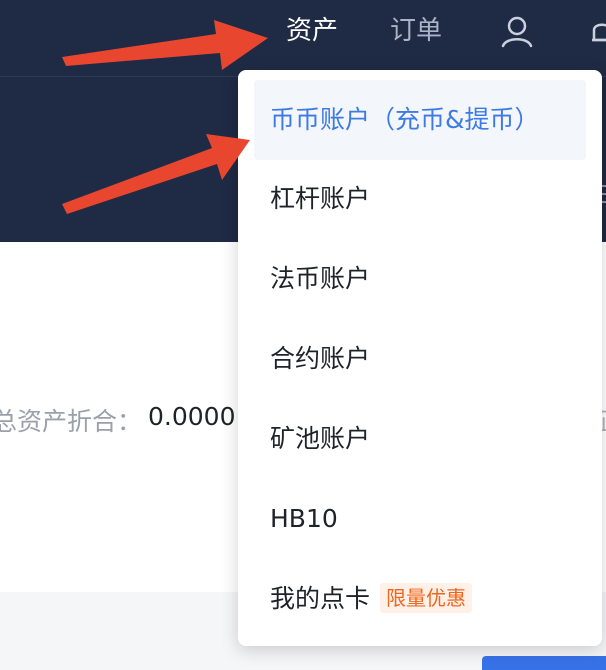 Image resolution: width=606 pixels, height=670 pixels. I want to click on arrow-to-spot-account, so click(156, 174).